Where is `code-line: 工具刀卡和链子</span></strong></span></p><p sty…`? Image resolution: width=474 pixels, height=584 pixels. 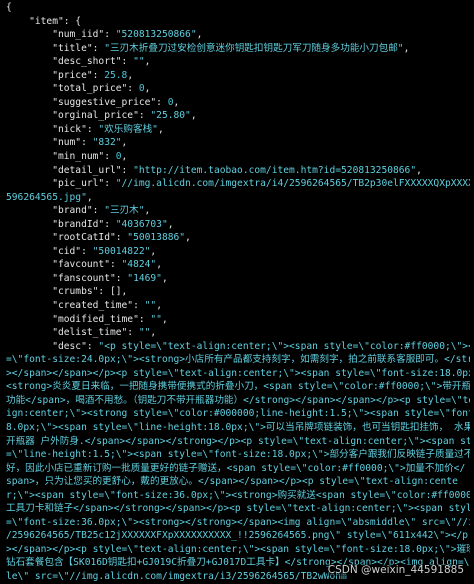
code-line: 工具刀卡和链子</span></strong></span></p><p sty… is located at coordinates (238, 509).